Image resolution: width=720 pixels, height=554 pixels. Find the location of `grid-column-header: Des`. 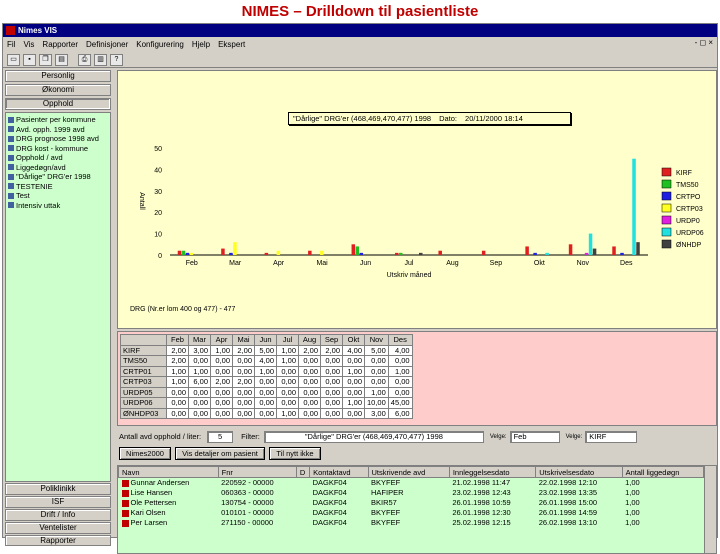

grid-column-header: Des is located at coordinates (400, 340).